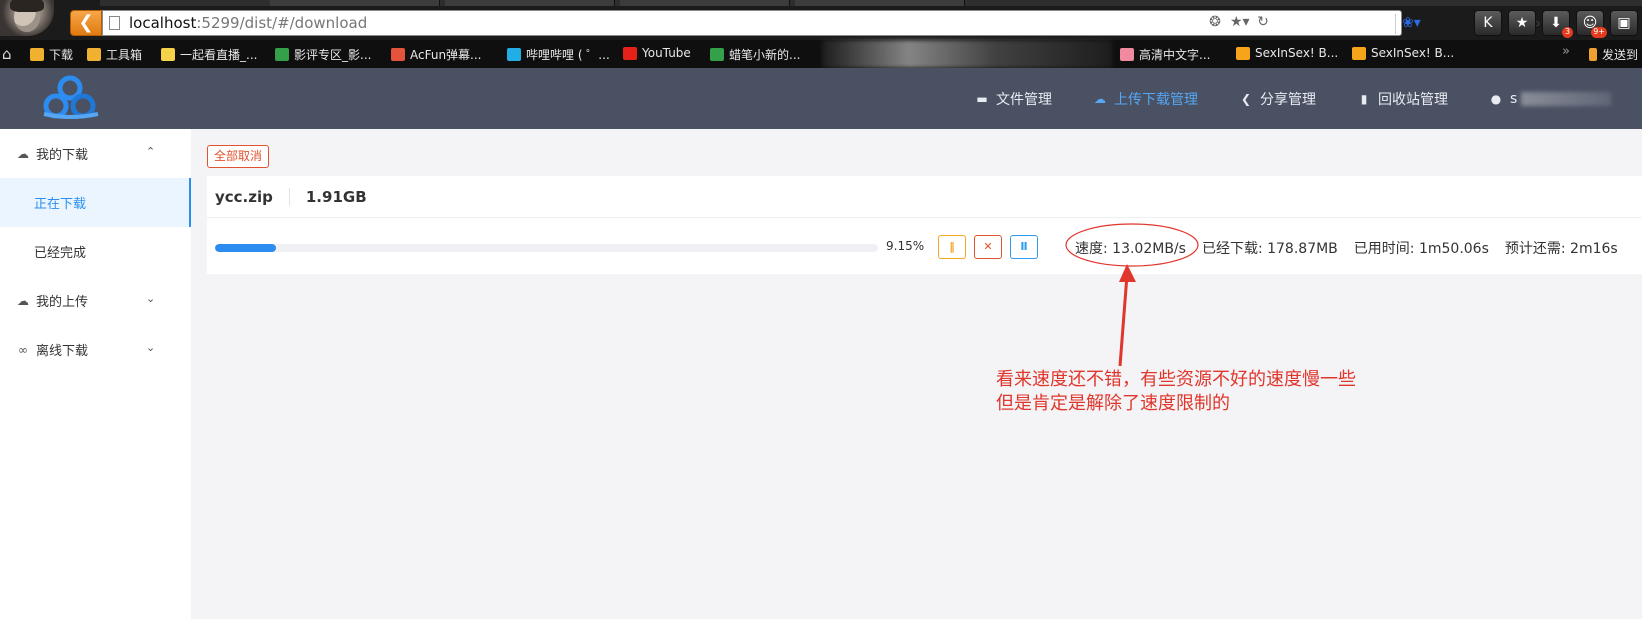 This screenshot has width=1642, height=619. Describe the element at coordinates (238, 156) in the screenshot. I see `cancel-all-button: 全部取消` at that location.